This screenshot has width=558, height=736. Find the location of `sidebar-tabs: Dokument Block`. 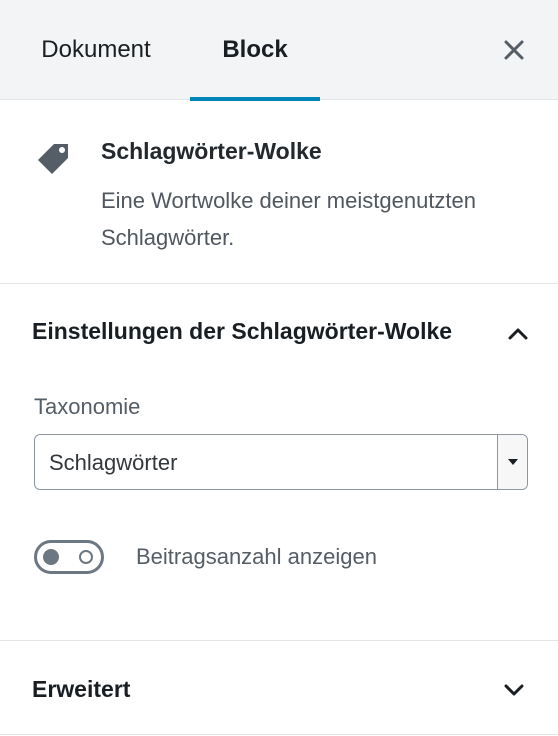

sidebar-tabs: Dokument Block is located at coordinates (279, 50).